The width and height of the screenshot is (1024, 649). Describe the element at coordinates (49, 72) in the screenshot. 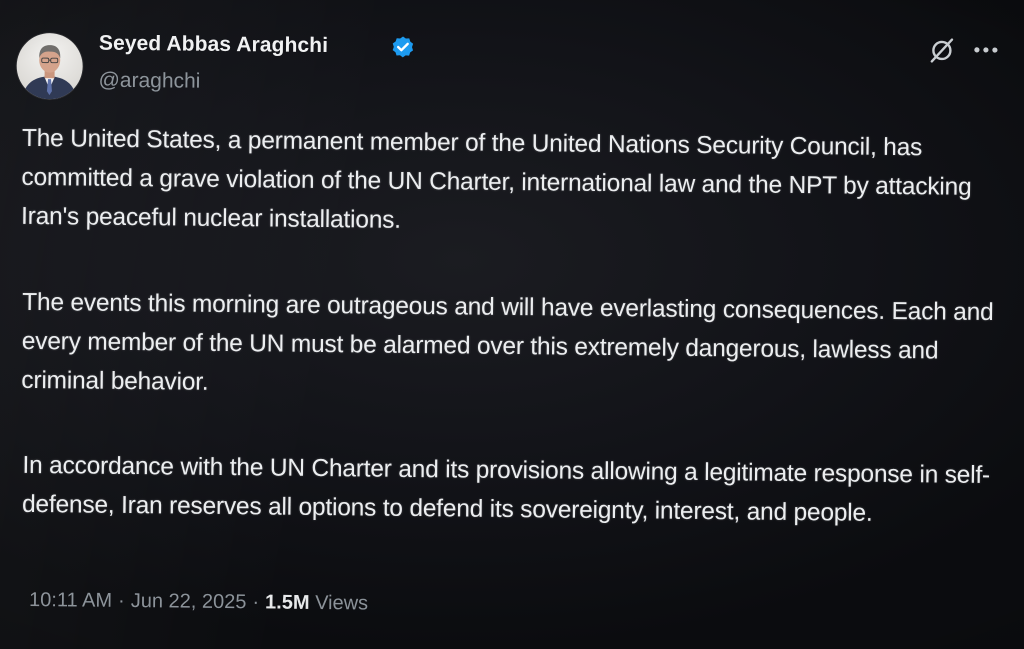

I see `avatar-photo-icon` at that location.